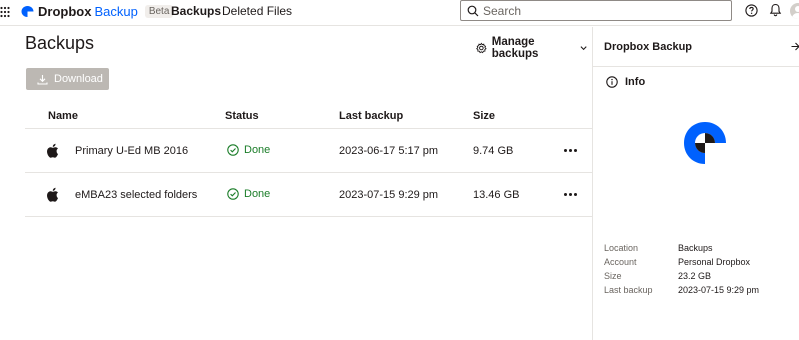 Image resolution: width=799 pixels, height=340 pixels. Describe the element at coordinates (775, 10) in the screenshot. I see `bell-icon` at that location.